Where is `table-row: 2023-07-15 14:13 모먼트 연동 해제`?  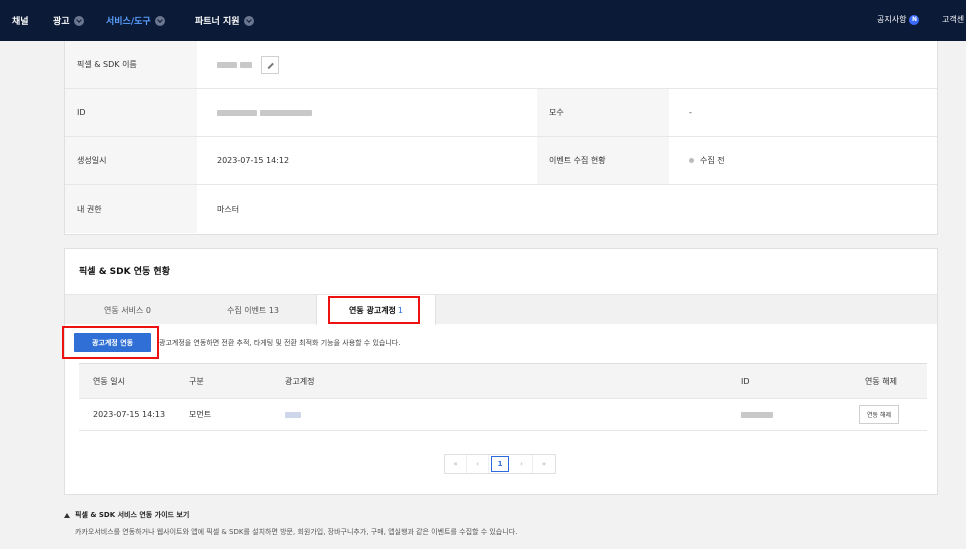
table-row: 2023-07-15 14:13 모먼트 연동 해제 is located at coordinates (503, 415).